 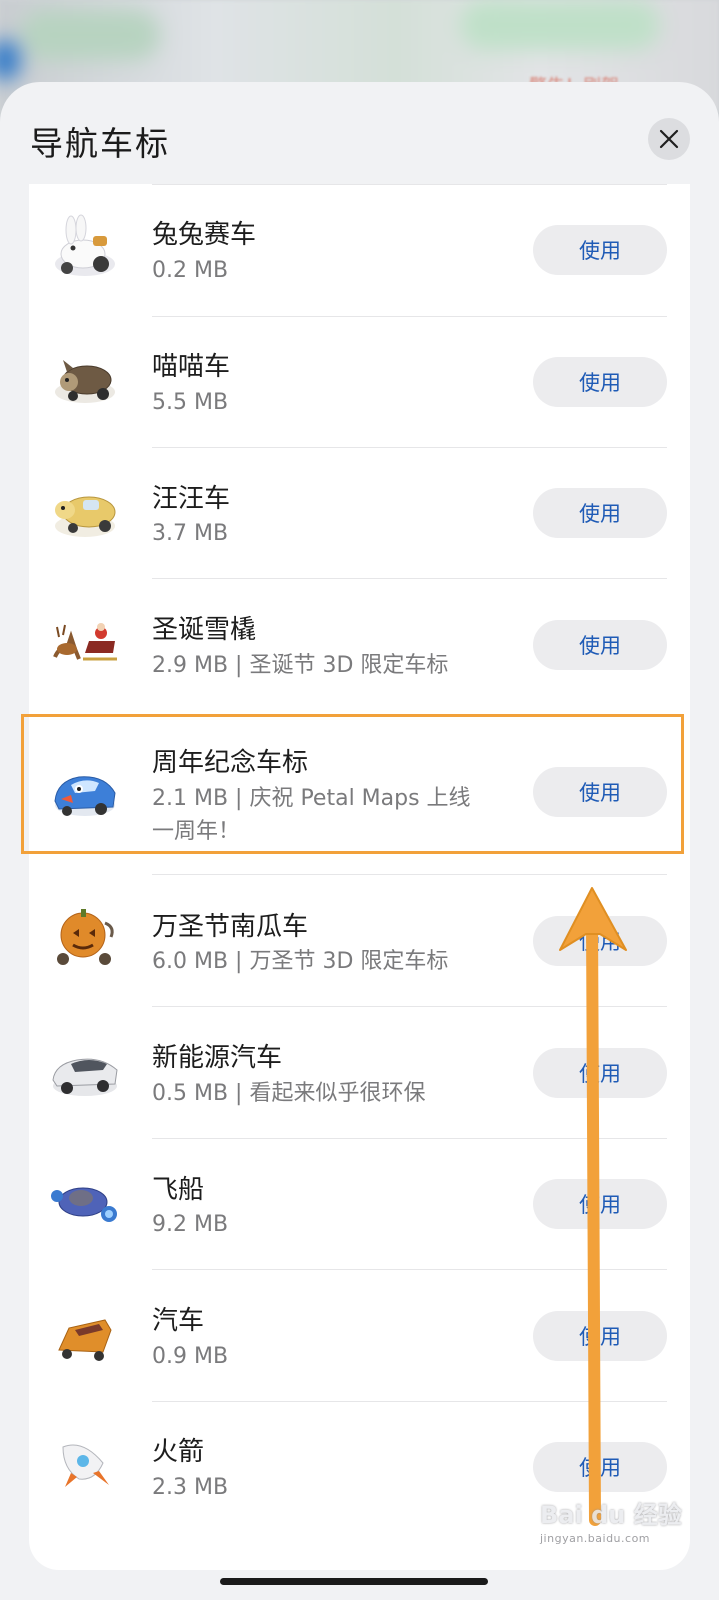 I want to click on item-meta: 6.0 MB | 万圣节 3D 限定车标, so click(x=300, y=961).